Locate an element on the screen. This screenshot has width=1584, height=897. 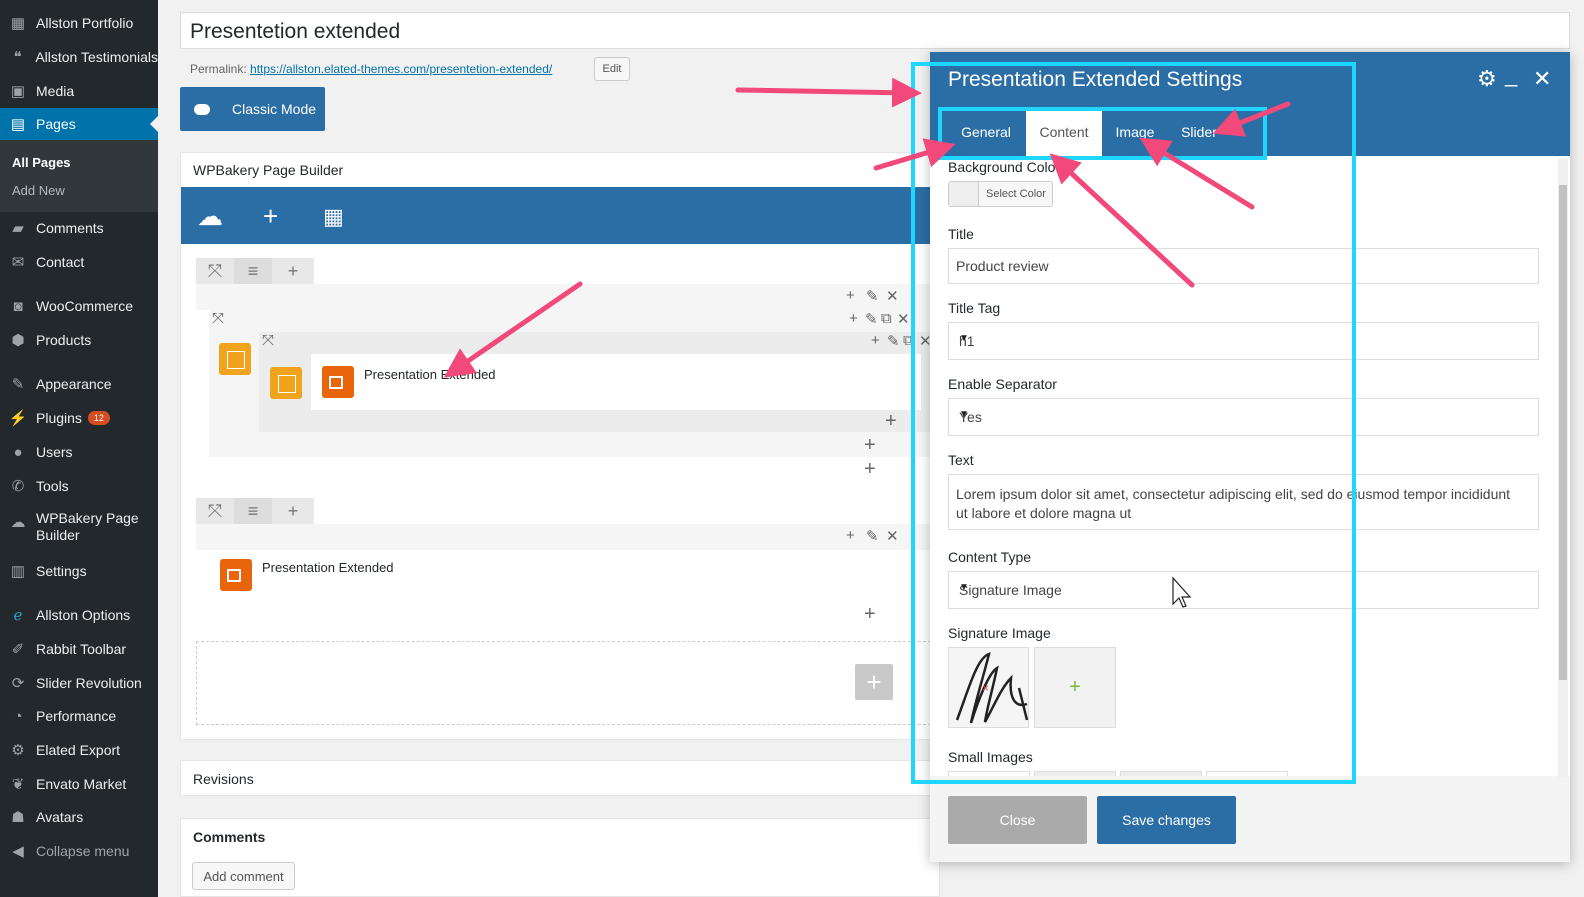
submenu-all-pages: All Pages is located at coordinates (41, 162).